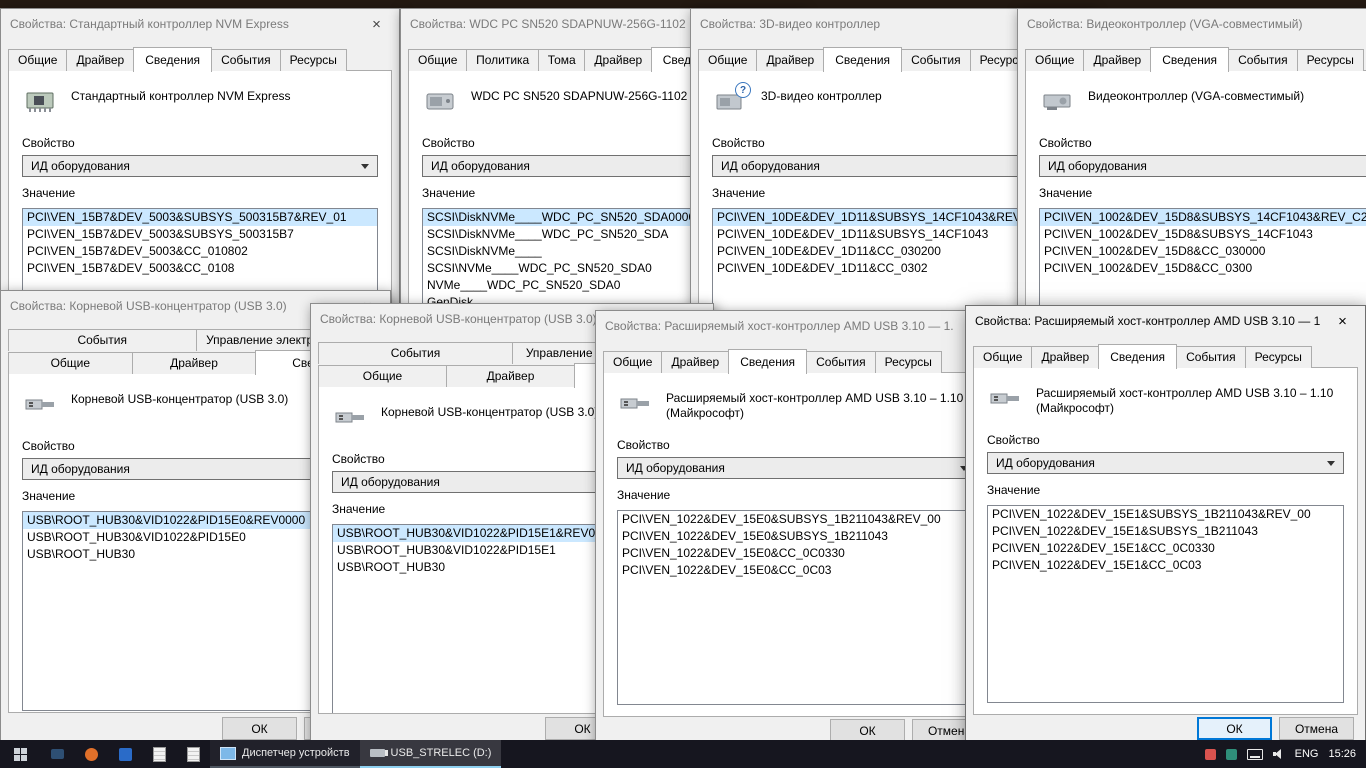  Describe the element at coordinates (1231, 754) in the screenshot. I see `tray-app-icon-teal` at that location.